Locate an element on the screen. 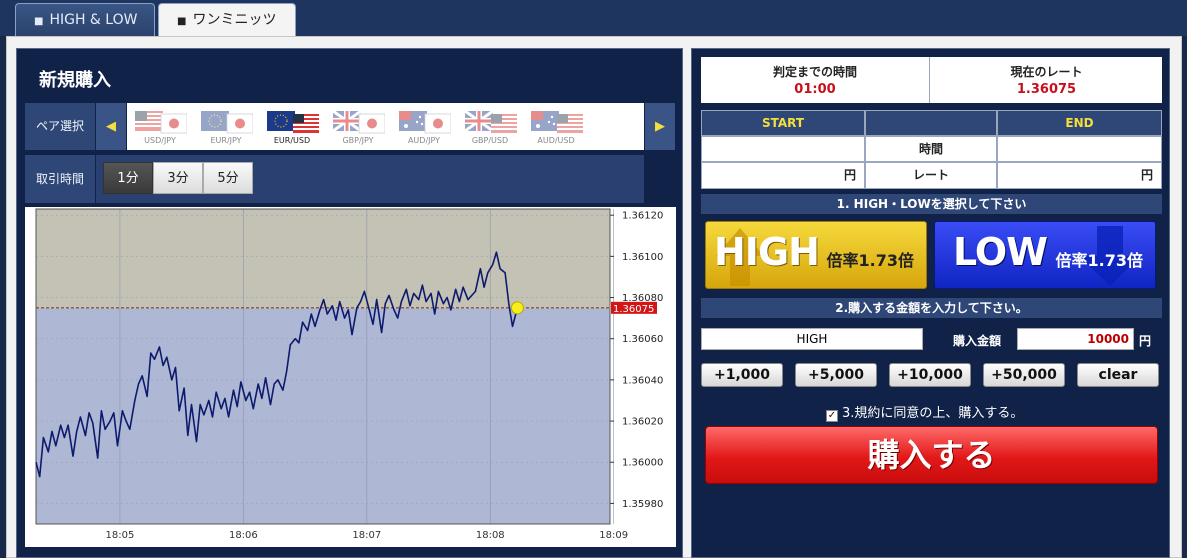  pair-eur-jpy: EUR/JPY is located at coordinates (226, 127).